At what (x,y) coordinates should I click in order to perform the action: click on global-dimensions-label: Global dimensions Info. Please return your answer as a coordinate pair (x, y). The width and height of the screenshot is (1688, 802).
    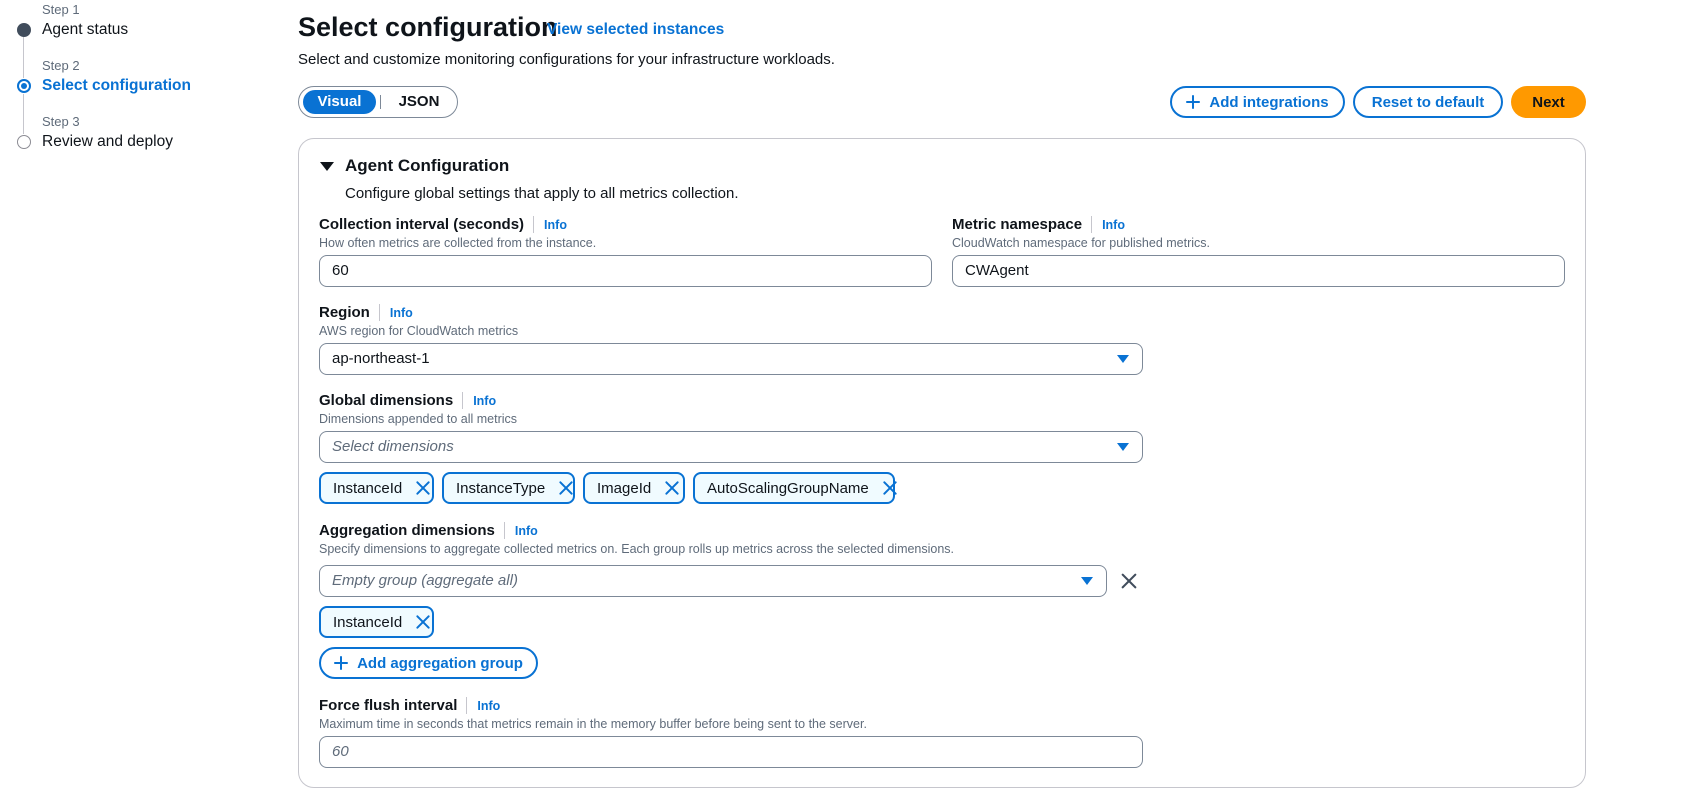
    Looking at the image, I should click on (407, 400).